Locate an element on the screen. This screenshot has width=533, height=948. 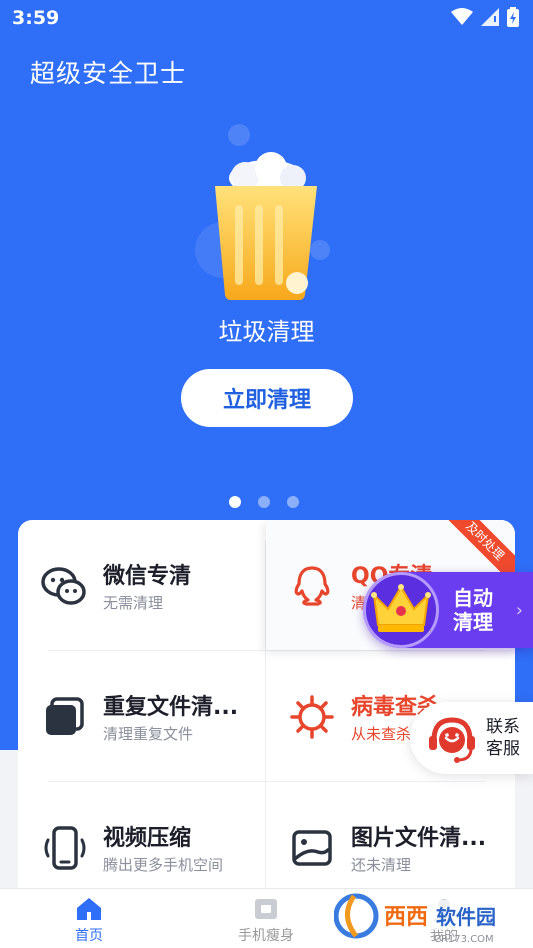
tile-subtitle: 无需清理 is located at coordinates (133, 603).